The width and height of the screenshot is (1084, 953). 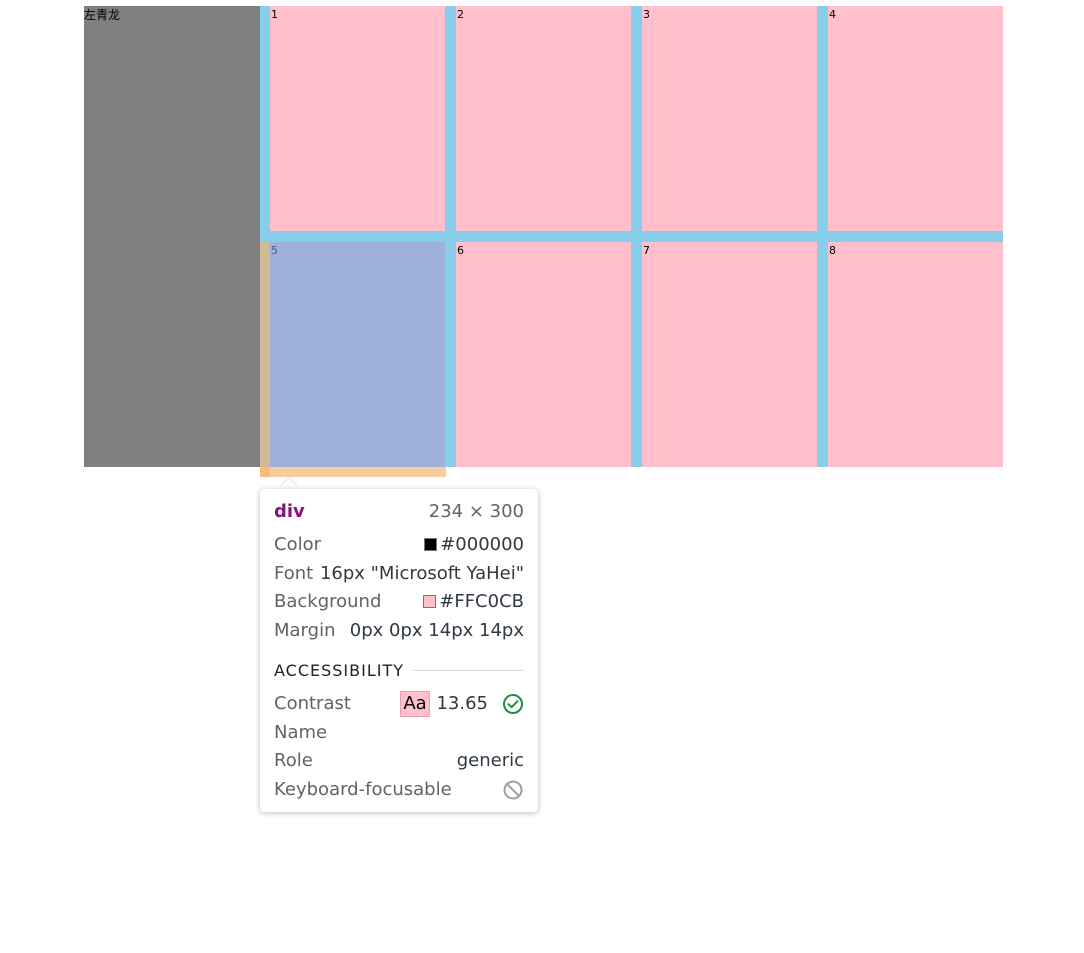 I want to click on tooltip-header: div 234 × 300, so click(x=399, y=512).